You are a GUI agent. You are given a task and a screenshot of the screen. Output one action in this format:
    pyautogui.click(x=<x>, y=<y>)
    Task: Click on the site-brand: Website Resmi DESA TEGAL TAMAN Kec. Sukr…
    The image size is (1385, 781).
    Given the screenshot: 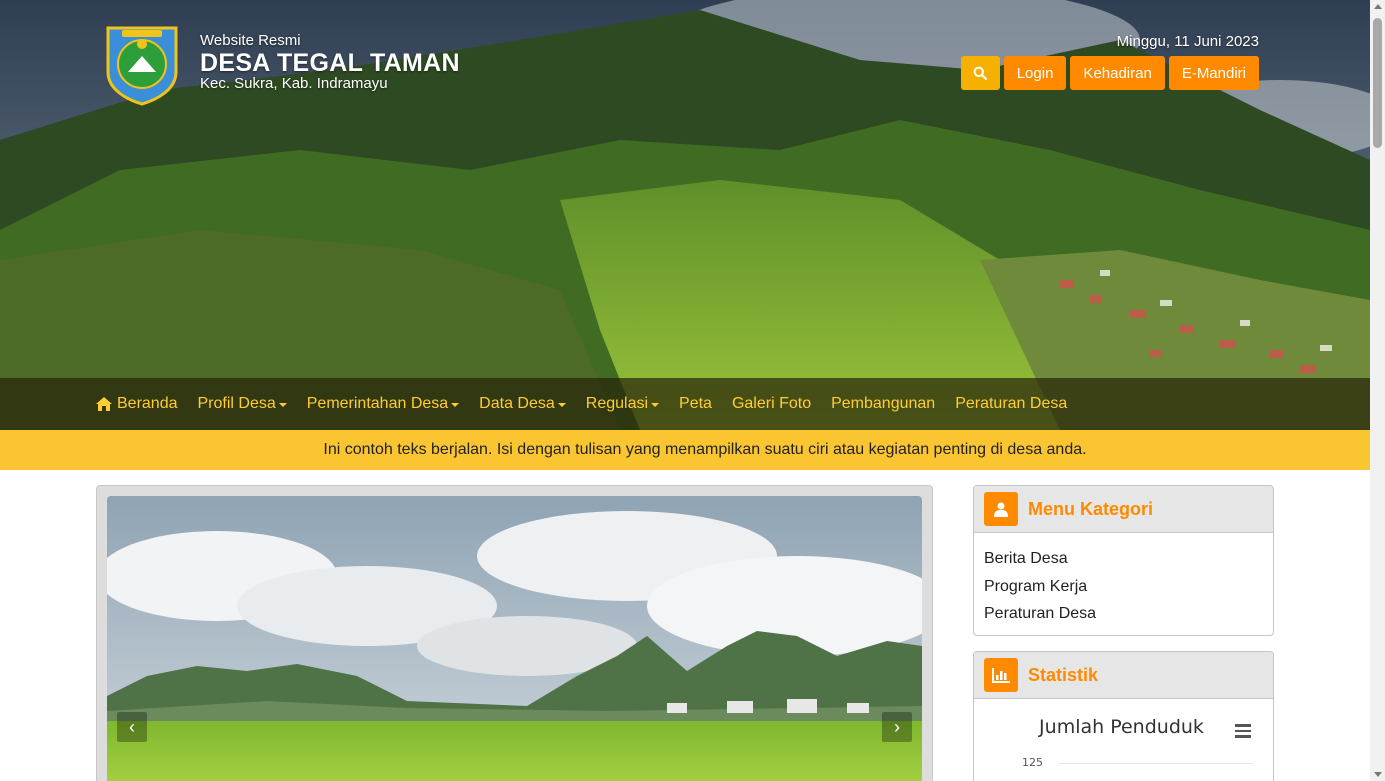 What is the action you would take?
    pyautogui.click(x=282, y=64)
    